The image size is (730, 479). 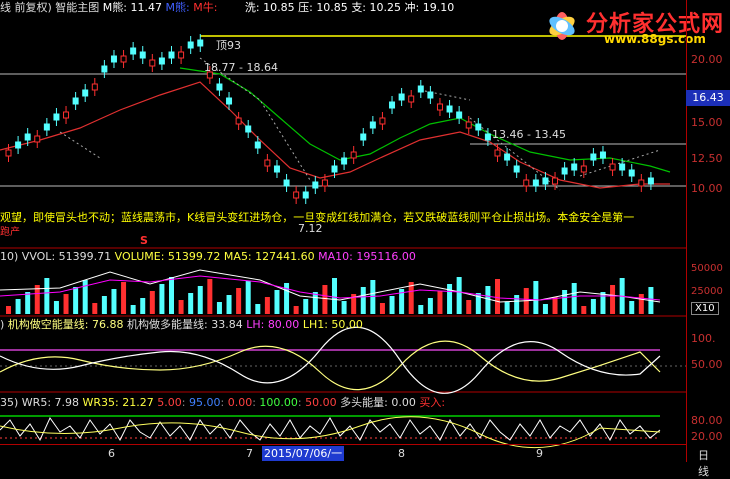 I want to click on bull-energy-value: 0.00, so click(x=403, y=402).